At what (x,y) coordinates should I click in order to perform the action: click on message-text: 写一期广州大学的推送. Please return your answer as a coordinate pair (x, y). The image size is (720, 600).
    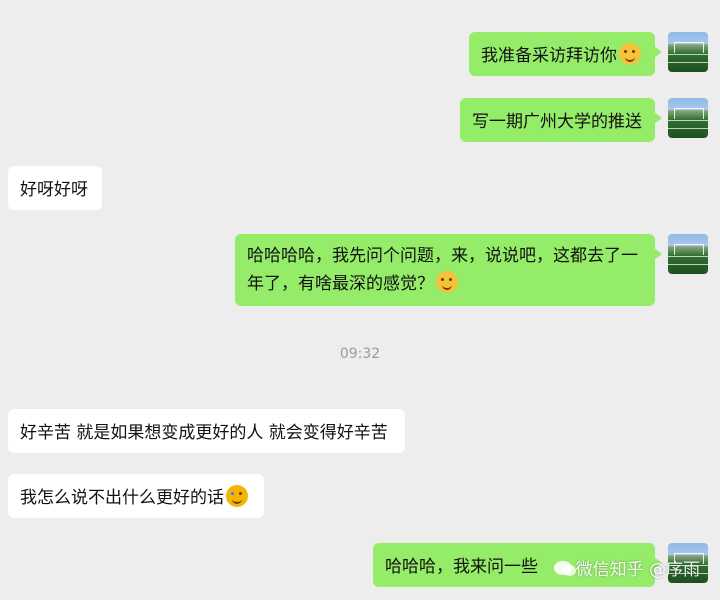
    Looking at the image, I should click on (557, 122).